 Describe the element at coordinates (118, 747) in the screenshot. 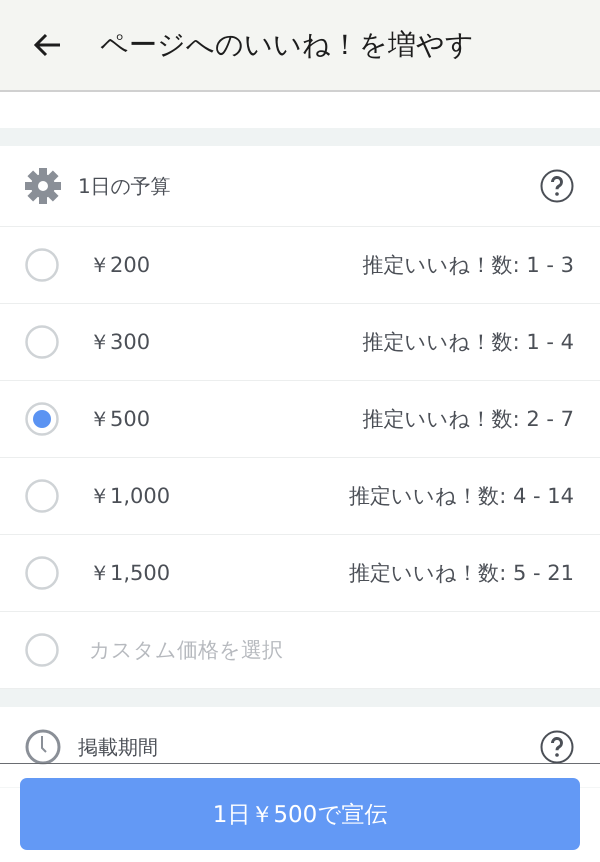

I see `section-title: 掲載期間` at that location.